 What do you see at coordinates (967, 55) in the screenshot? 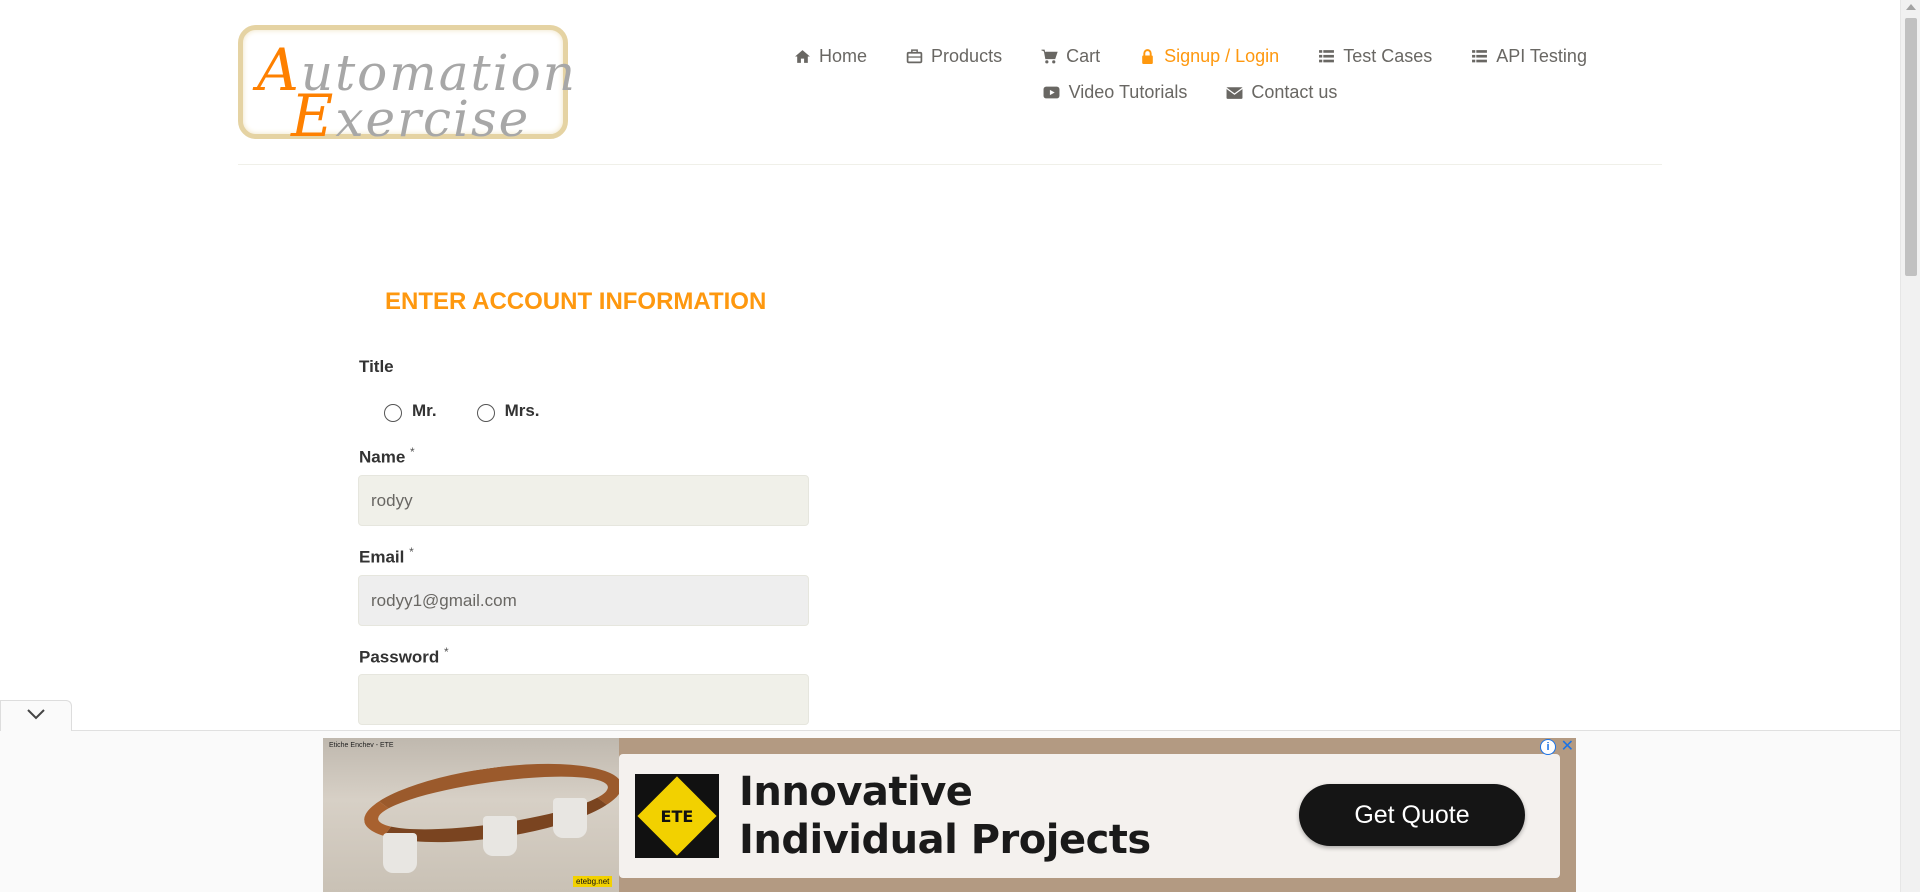
I see `nav-products-label: Products` at bounding box center [967, 55].